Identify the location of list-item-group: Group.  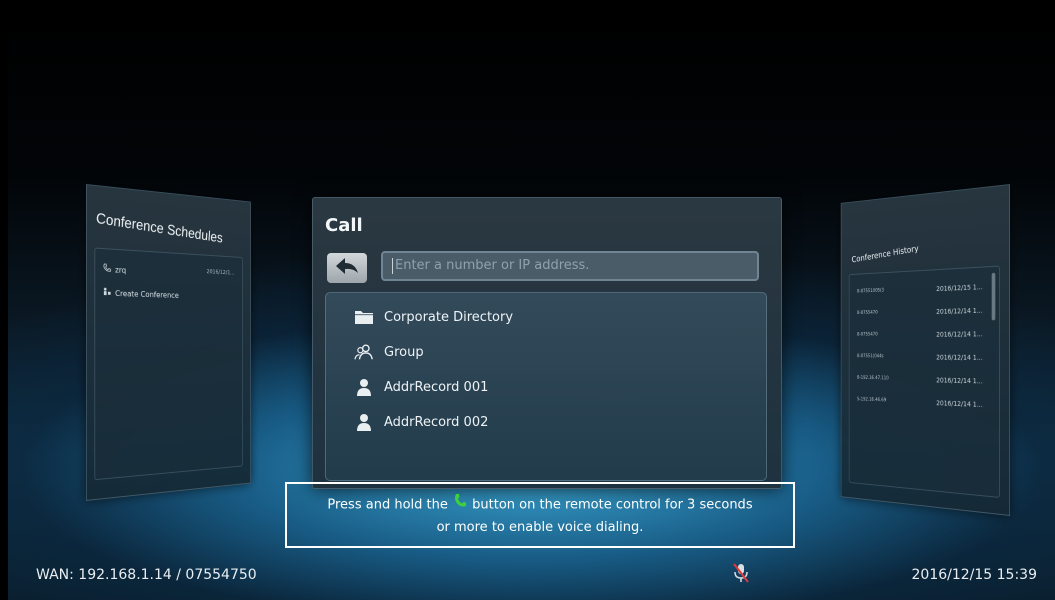
(389, 352).